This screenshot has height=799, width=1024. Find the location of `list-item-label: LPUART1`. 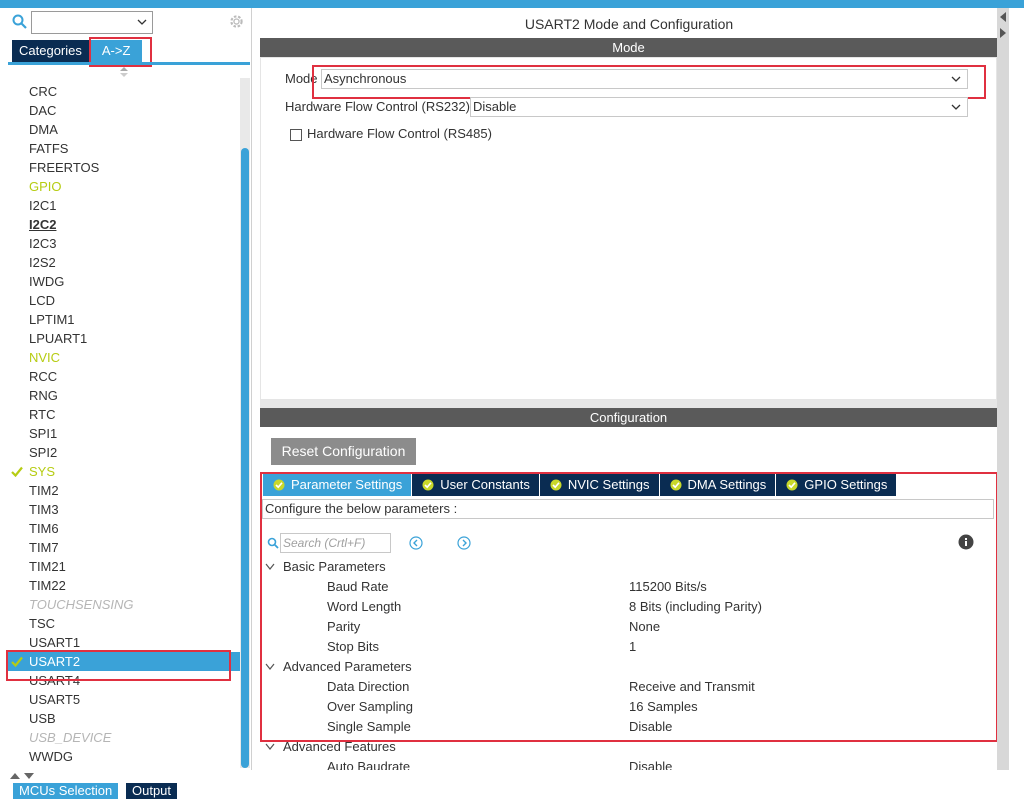

list-item-label: LPUART1 is located at coordinates (58, 338).